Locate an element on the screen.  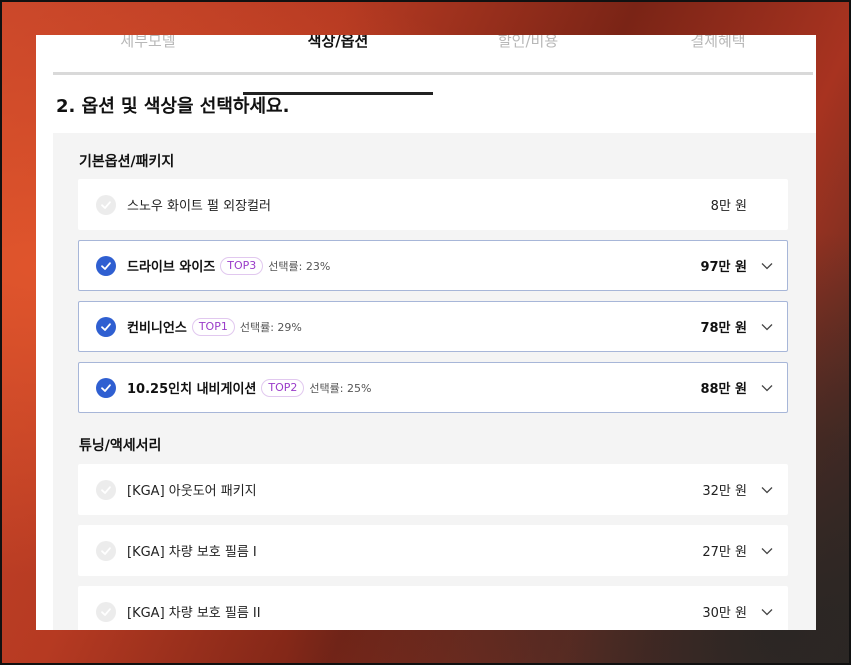
option-name: 스노우 화이트 펄 외장컬러 is located at coordinates (199, 206).